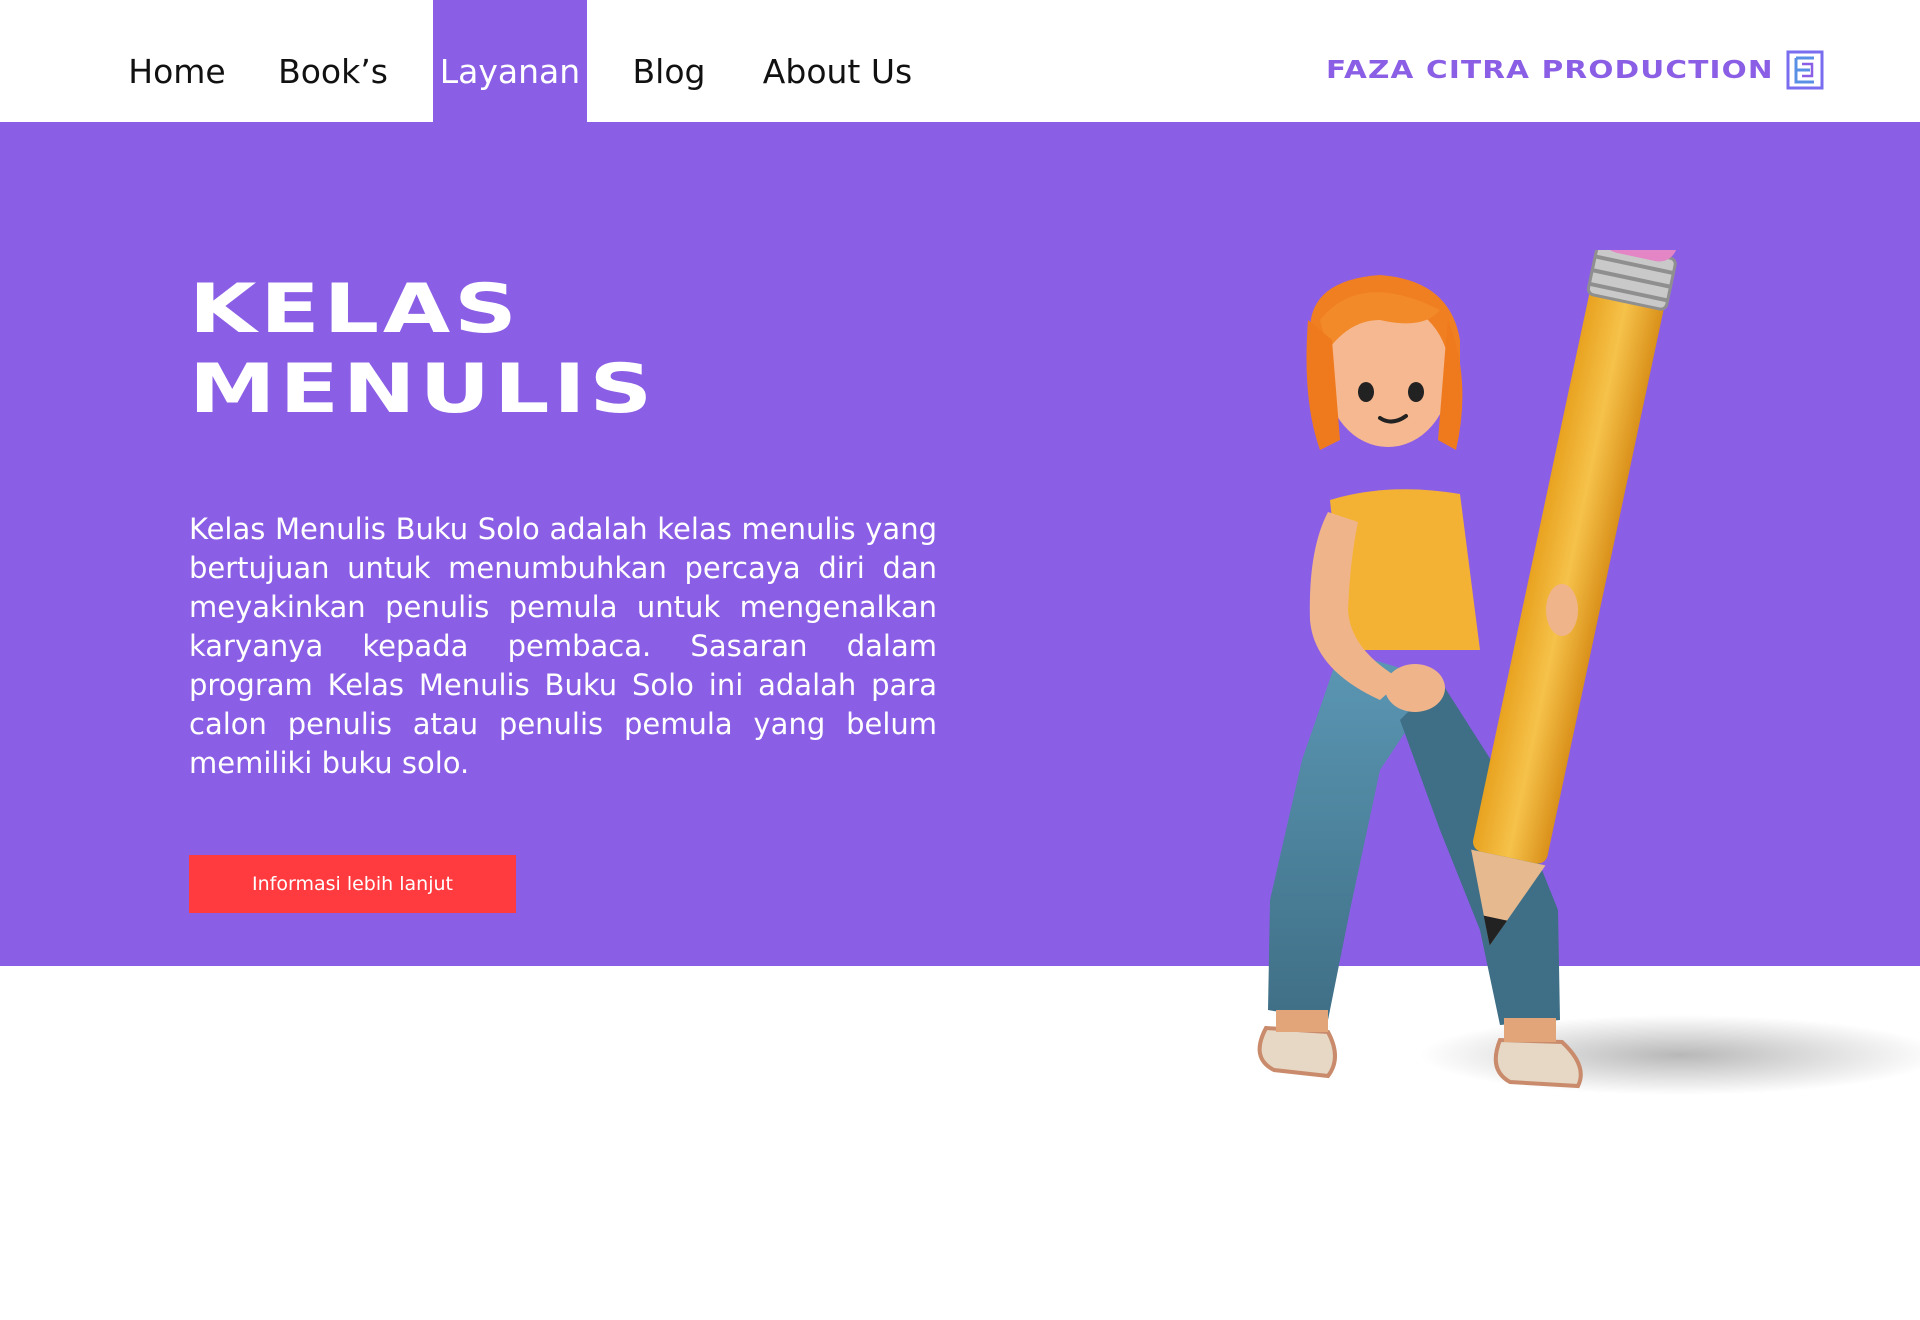  Describe the element at coordinates (423, 389) in the screenshot. I see `title-line-2: MENULIS` at that location.